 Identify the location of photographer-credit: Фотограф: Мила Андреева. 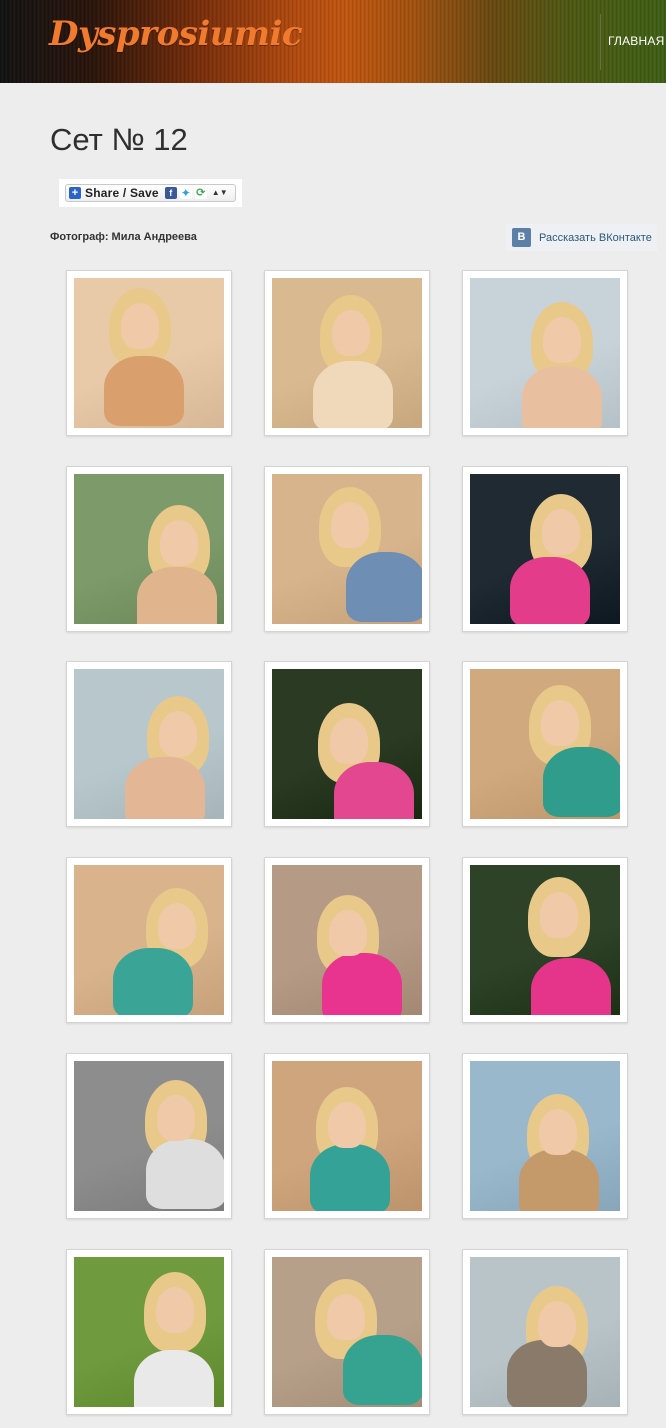
(123, 237).